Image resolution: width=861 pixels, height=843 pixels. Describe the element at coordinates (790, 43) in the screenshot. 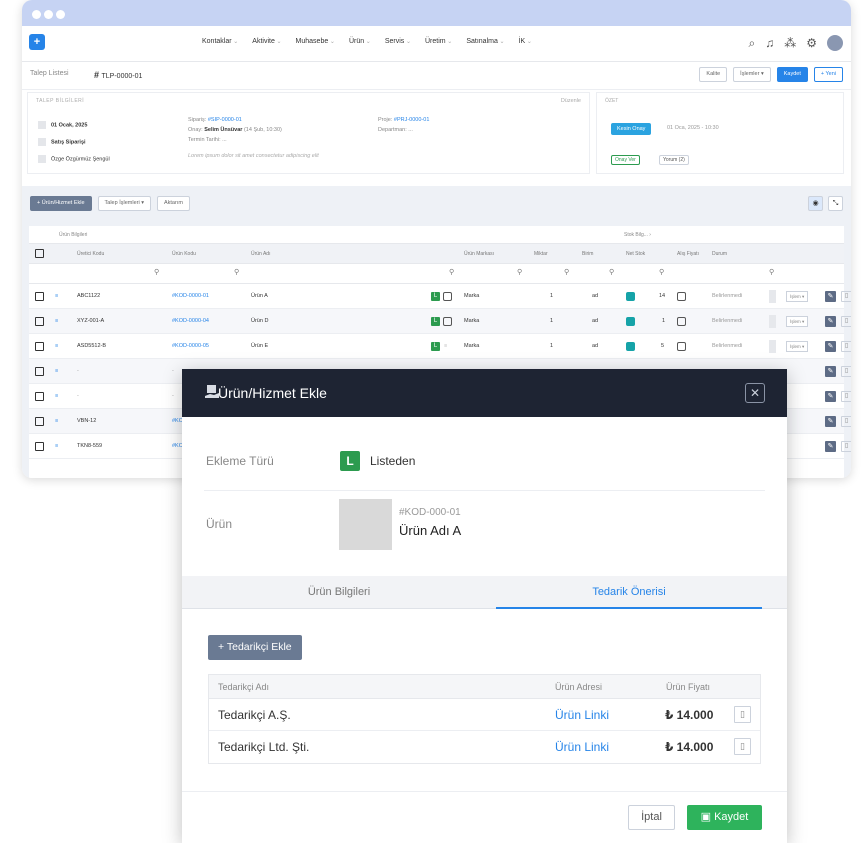

I see `apps-icon: ⁂` at that location.